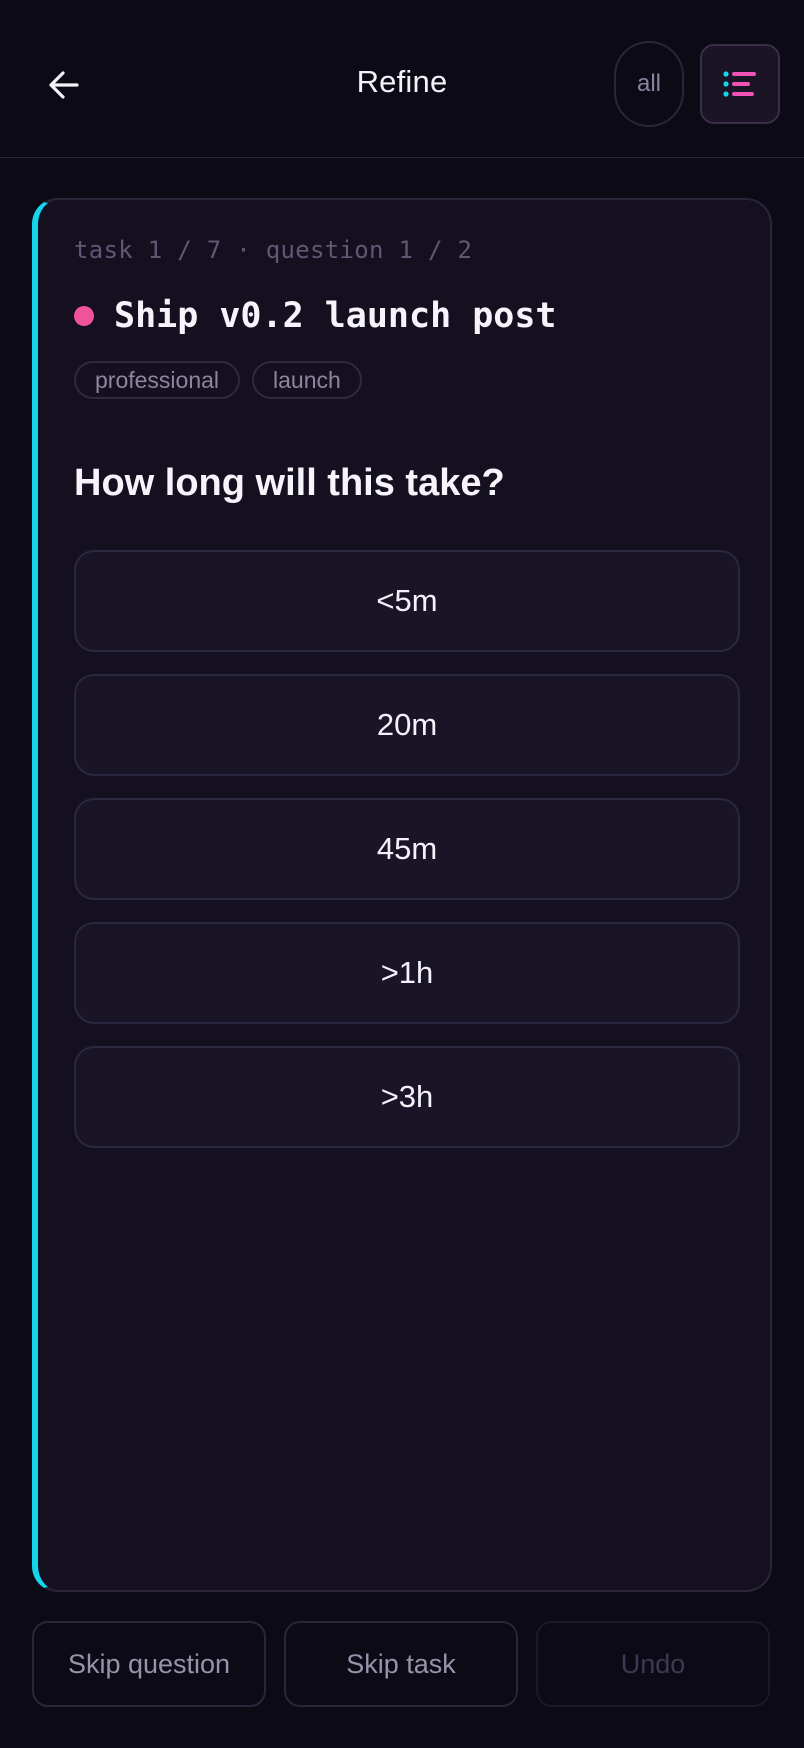 The width and height of the screenshot is (804, 1748). I want to click on task-title-row: Ship v0.2 launch post, so click(315, 316).